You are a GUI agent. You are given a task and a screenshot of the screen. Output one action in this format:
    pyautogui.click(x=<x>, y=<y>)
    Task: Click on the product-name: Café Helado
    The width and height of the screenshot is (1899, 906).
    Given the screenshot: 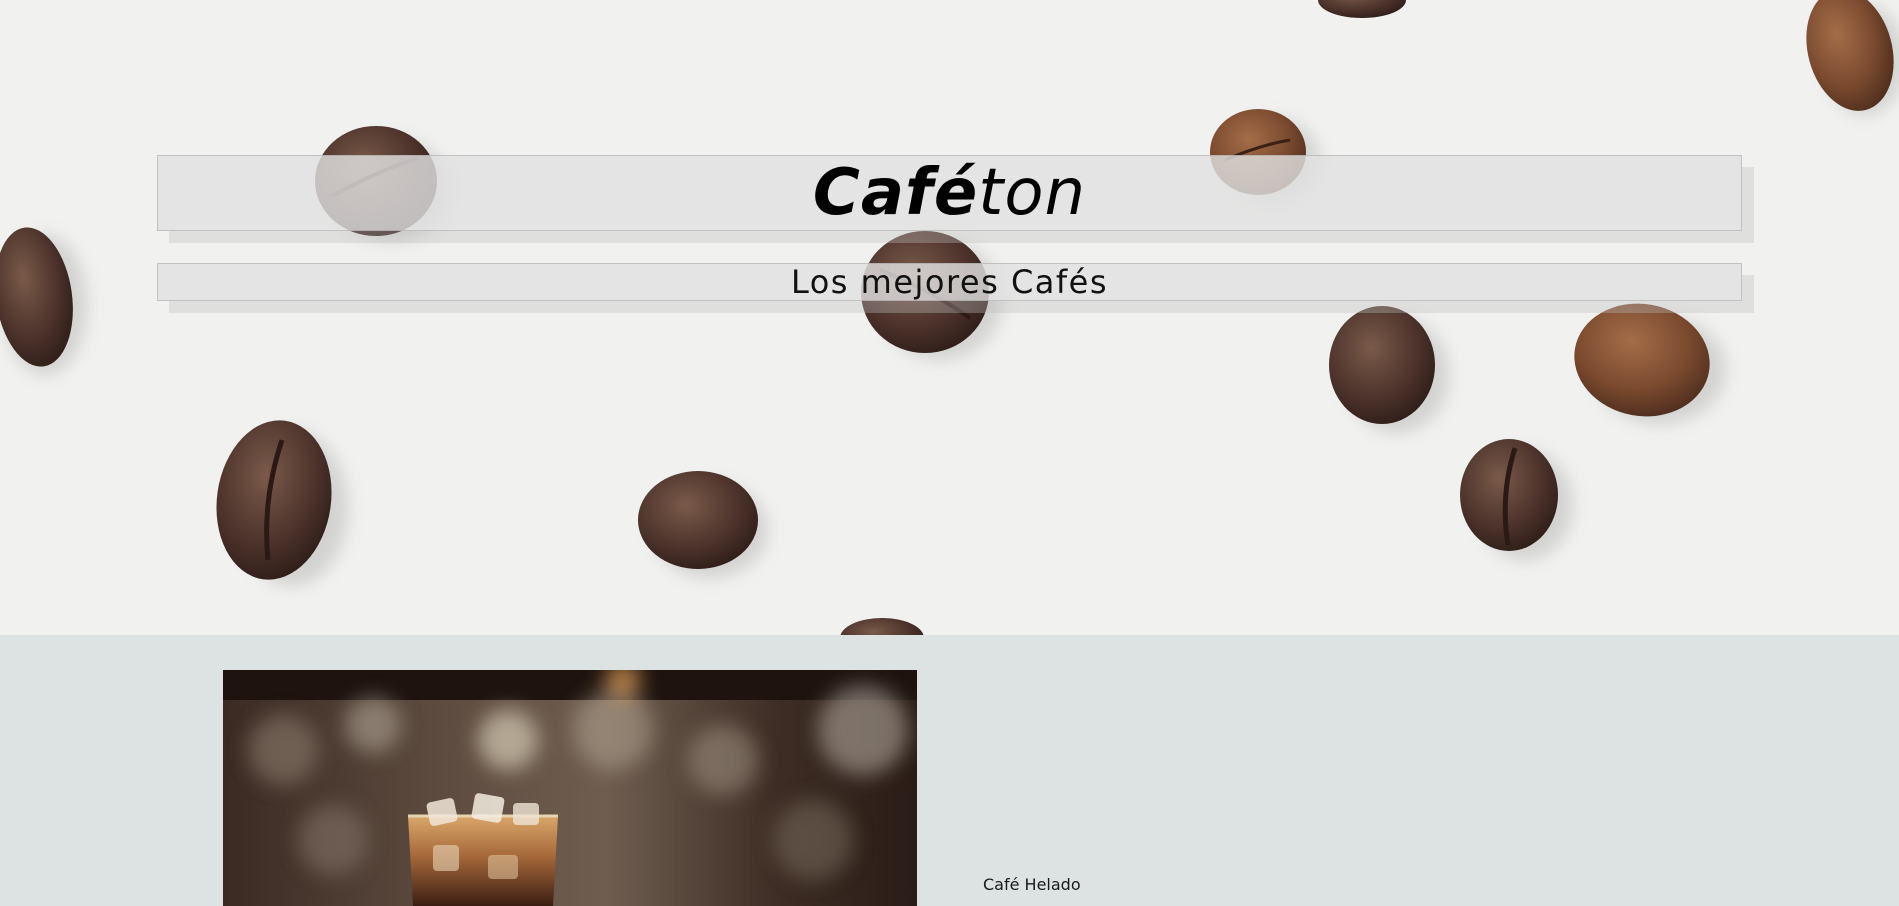 What is the action you would take?
    pyautogui.click(x=1032, y=884)
    